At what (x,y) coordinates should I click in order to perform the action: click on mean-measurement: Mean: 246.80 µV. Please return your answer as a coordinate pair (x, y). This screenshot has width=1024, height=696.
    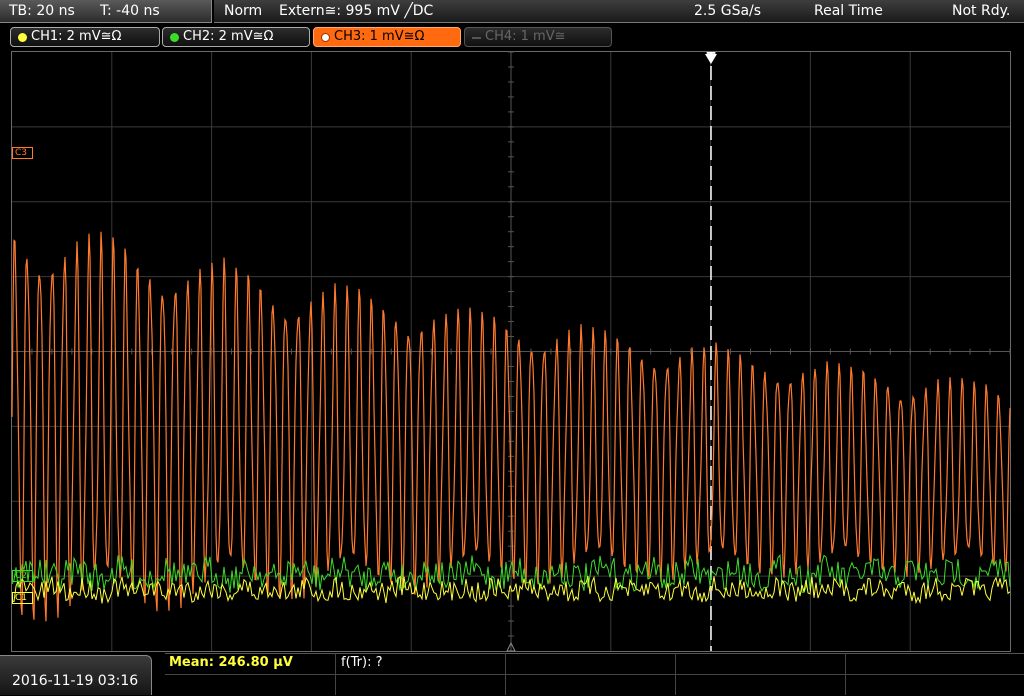
    Looking at the image, I should click on (231, 662).